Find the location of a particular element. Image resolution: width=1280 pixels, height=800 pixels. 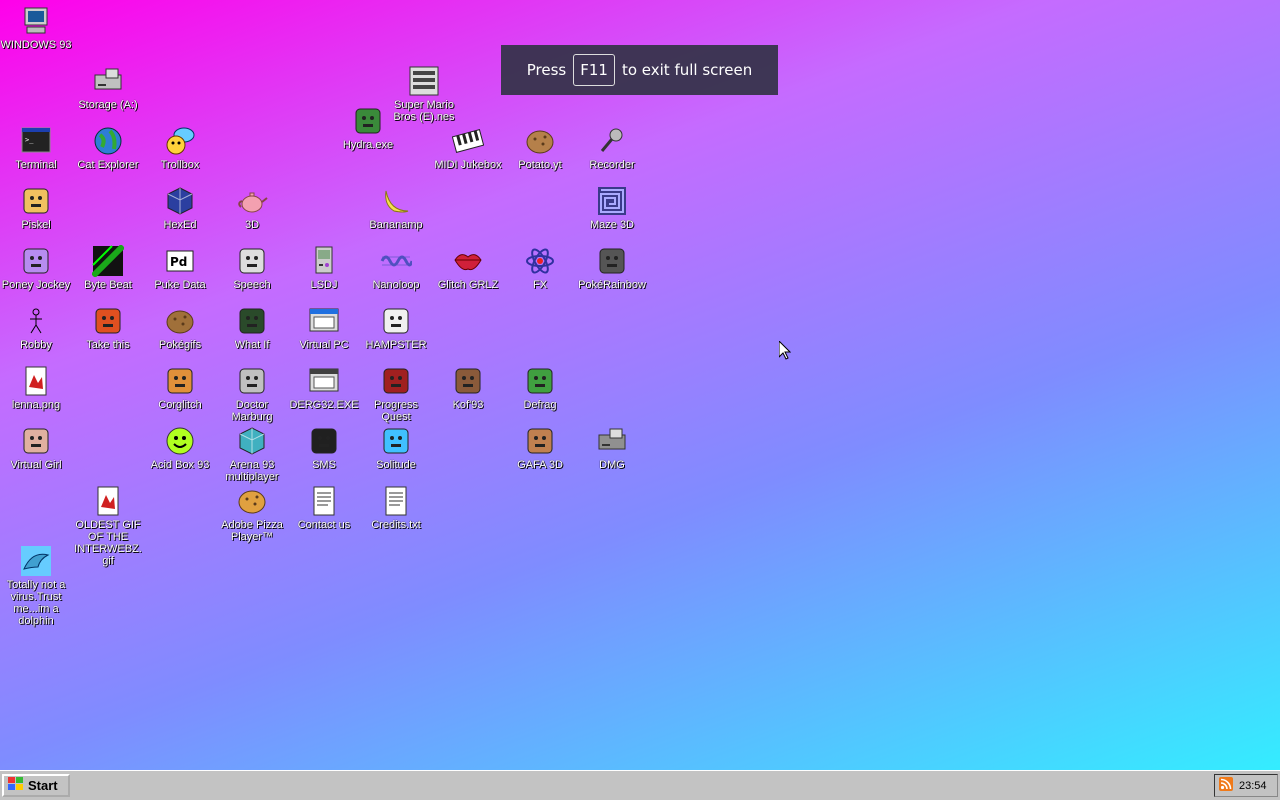

desktop-icon: Pokégifs is located at coordinates (180, 328).